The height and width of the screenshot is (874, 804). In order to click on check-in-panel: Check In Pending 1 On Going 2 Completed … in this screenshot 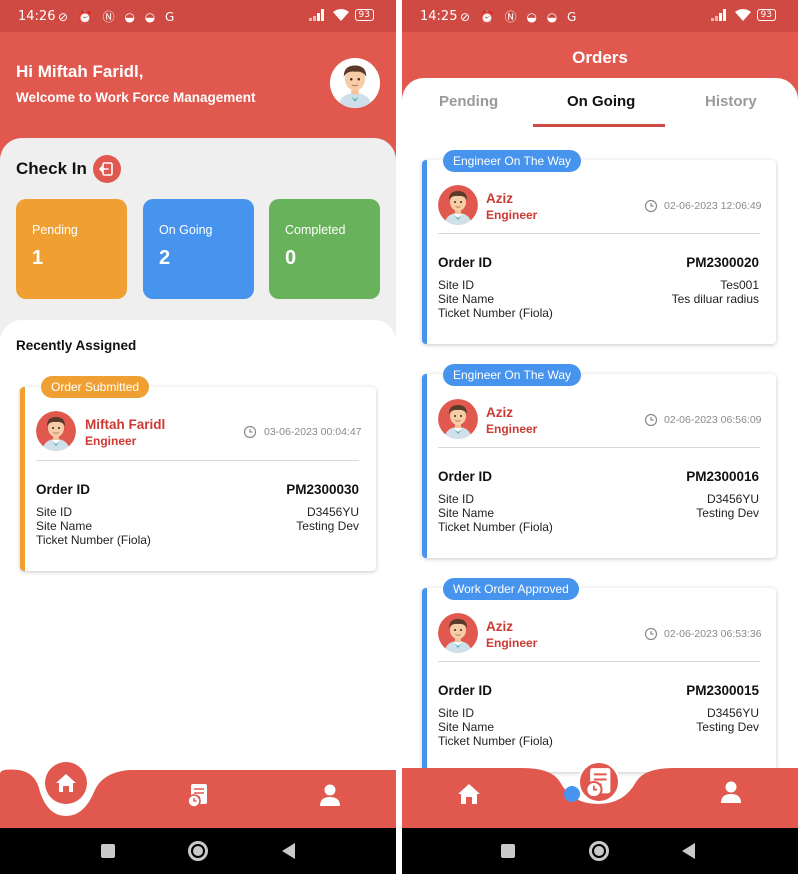, I will do `click(198, 238)`.